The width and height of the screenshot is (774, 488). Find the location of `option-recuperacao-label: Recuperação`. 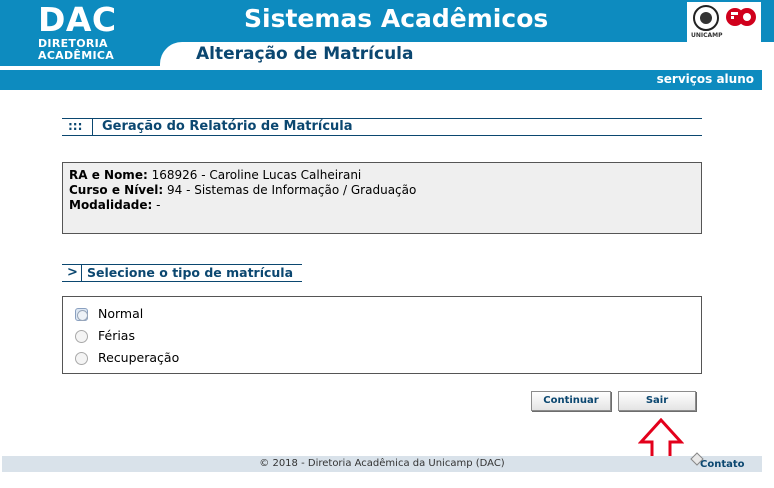

option-recuperacao-label: Recuperação is located at coordinates (138, 357).